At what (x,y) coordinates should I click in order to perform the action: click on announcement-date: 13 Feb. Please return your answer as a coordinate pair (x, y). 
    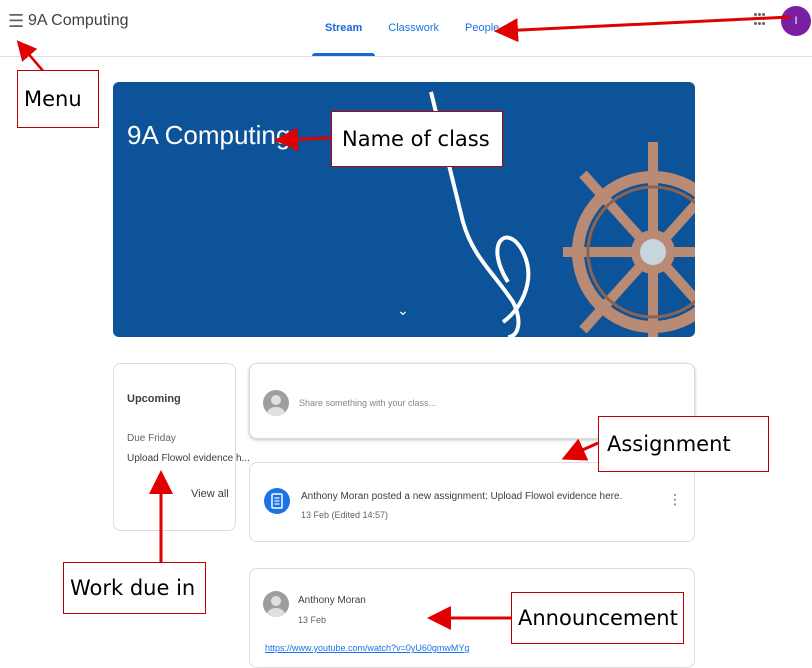
    Looking at the image, I should click on (312, 620).